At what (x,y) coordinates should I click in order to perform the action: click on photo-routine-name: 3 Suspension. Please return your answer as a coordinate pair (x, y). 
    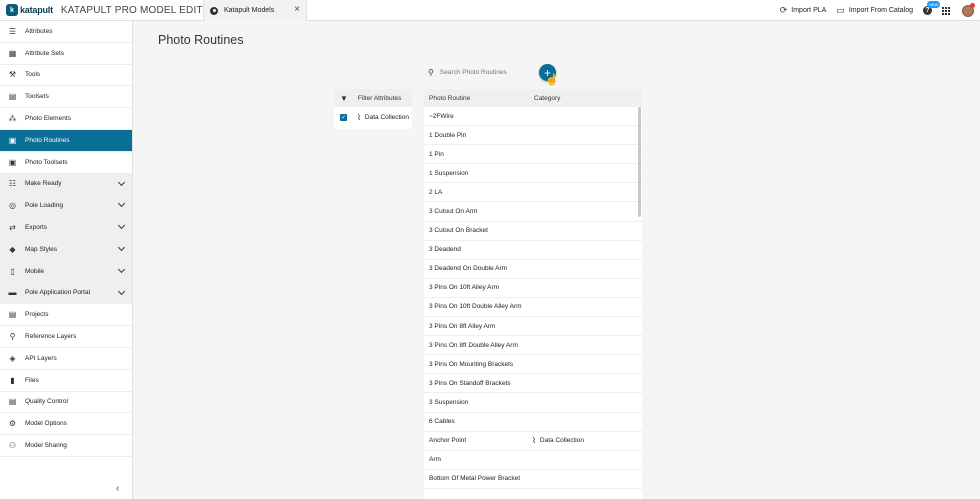
    Looking at the image, I should click on (449, 402).